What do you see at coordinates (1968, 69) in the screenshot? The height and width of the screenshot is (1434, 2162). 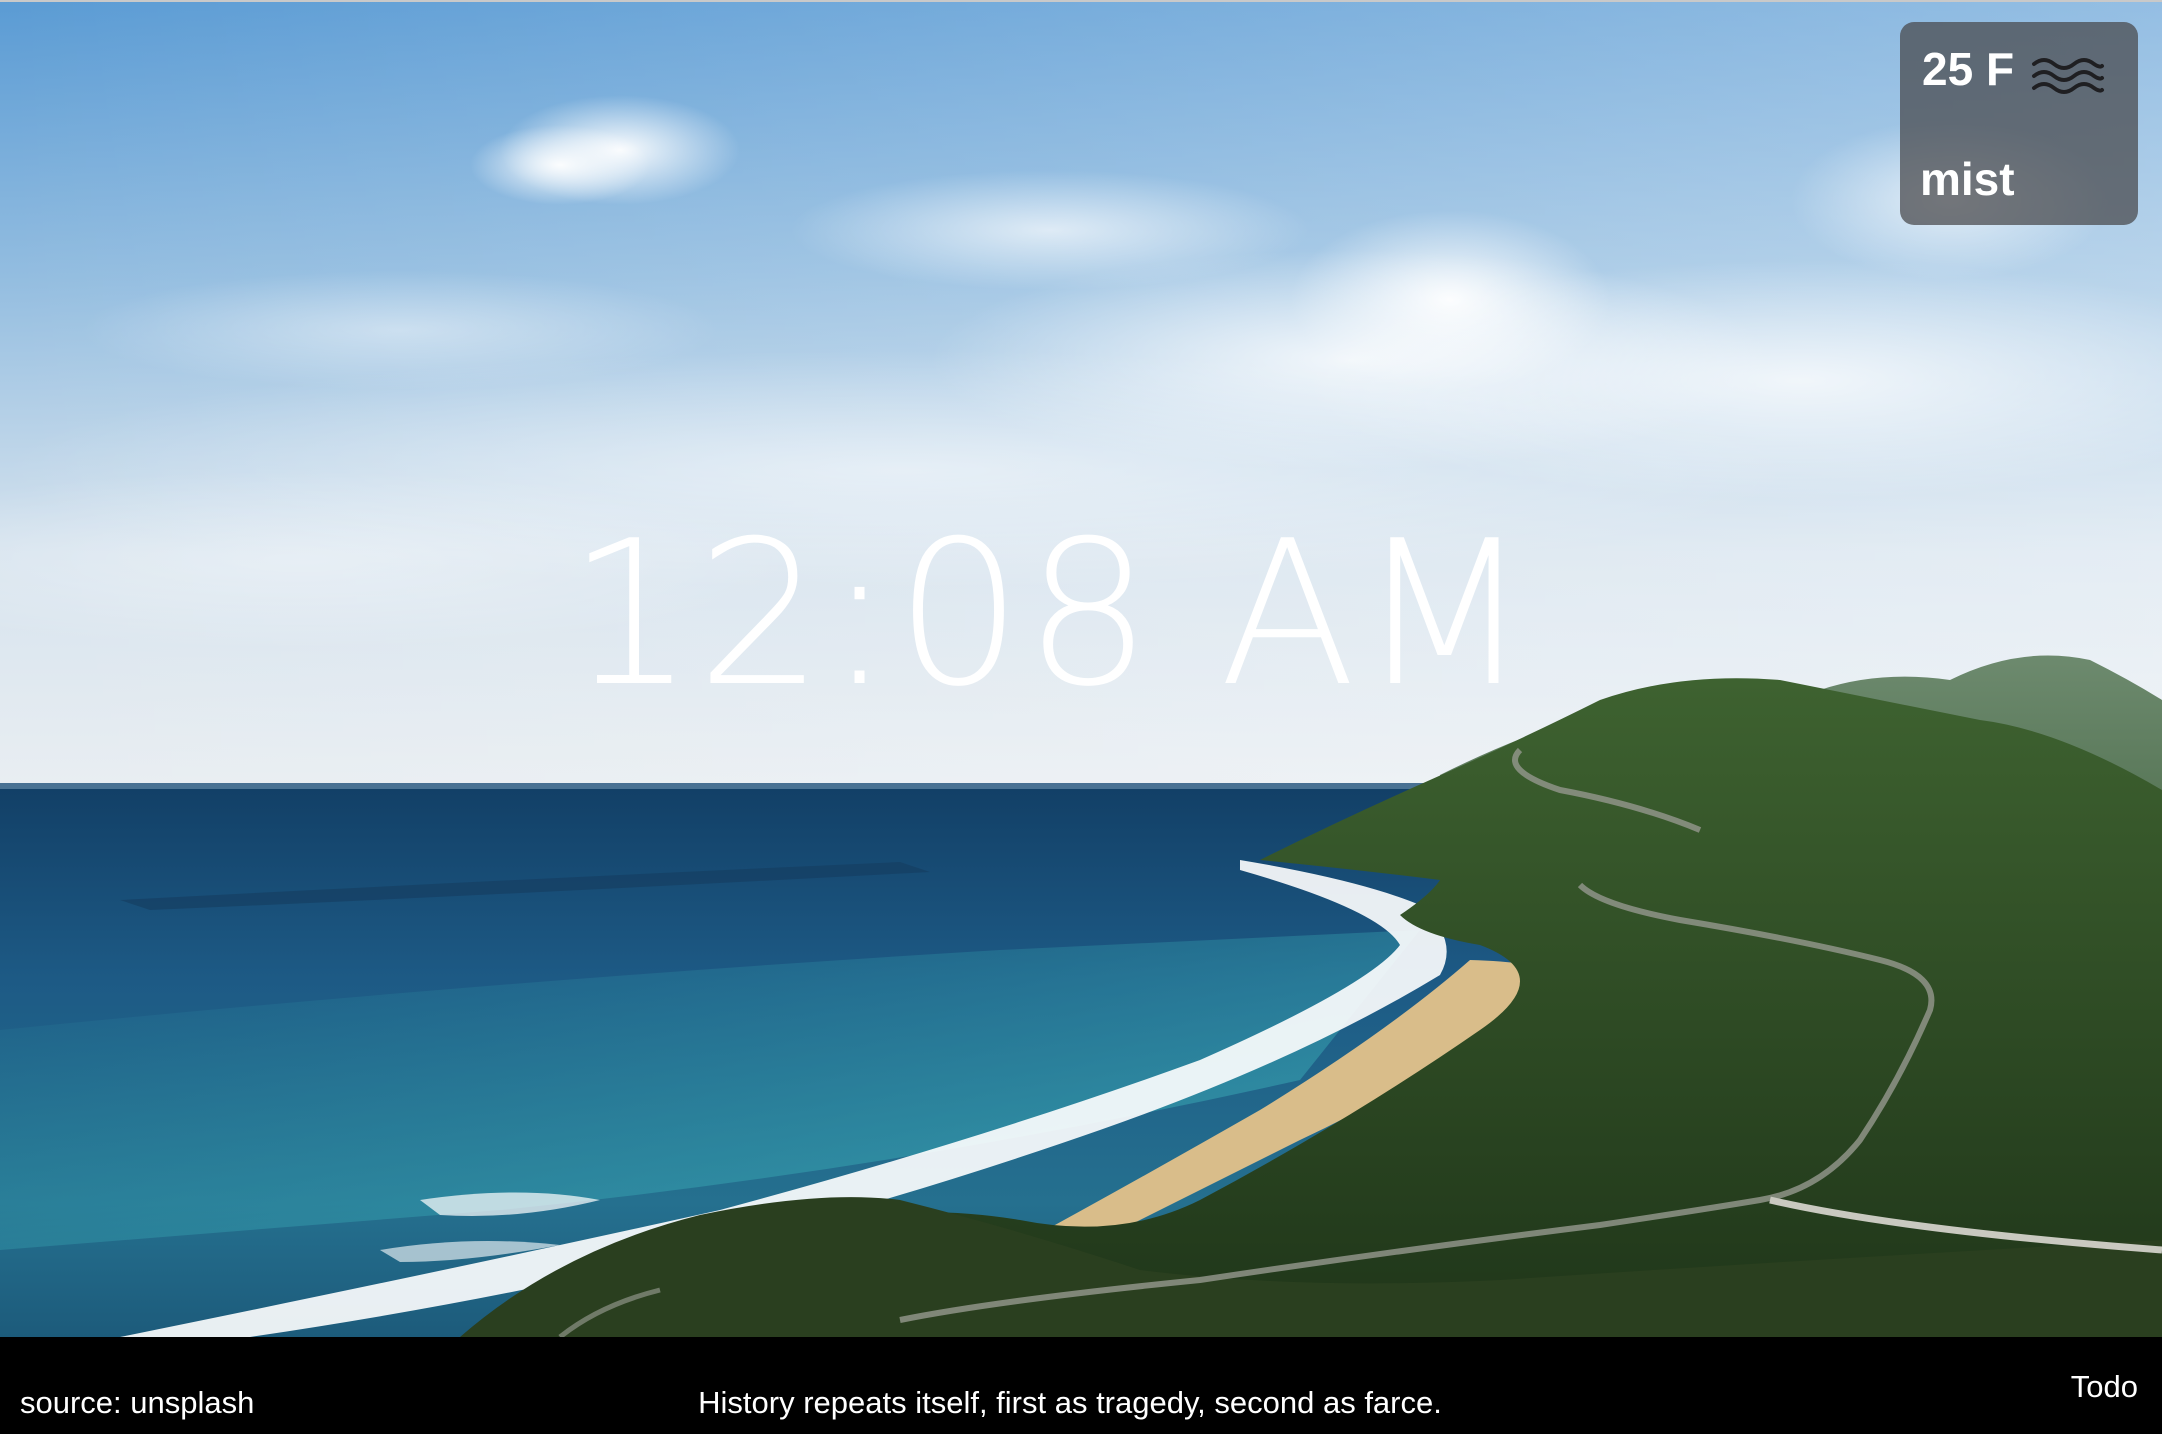 I see `weather-temperature: 25 F` at bounding box center [1968, 69].